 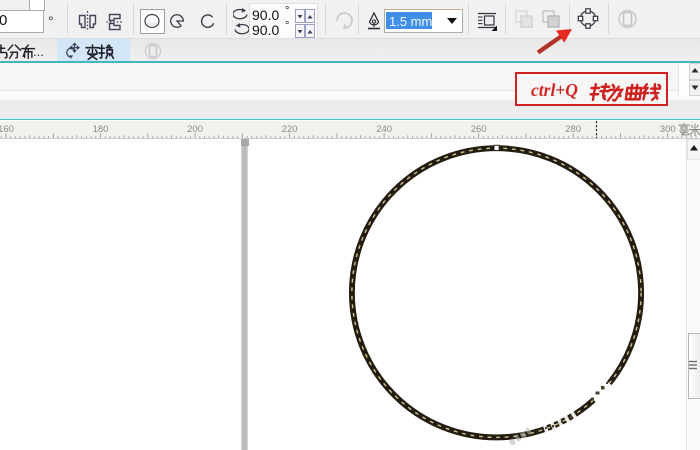 What do you see at coordinates (195, 129) in the screenshot?
I see `svg-text: 200` at bounding box center [195, 129].